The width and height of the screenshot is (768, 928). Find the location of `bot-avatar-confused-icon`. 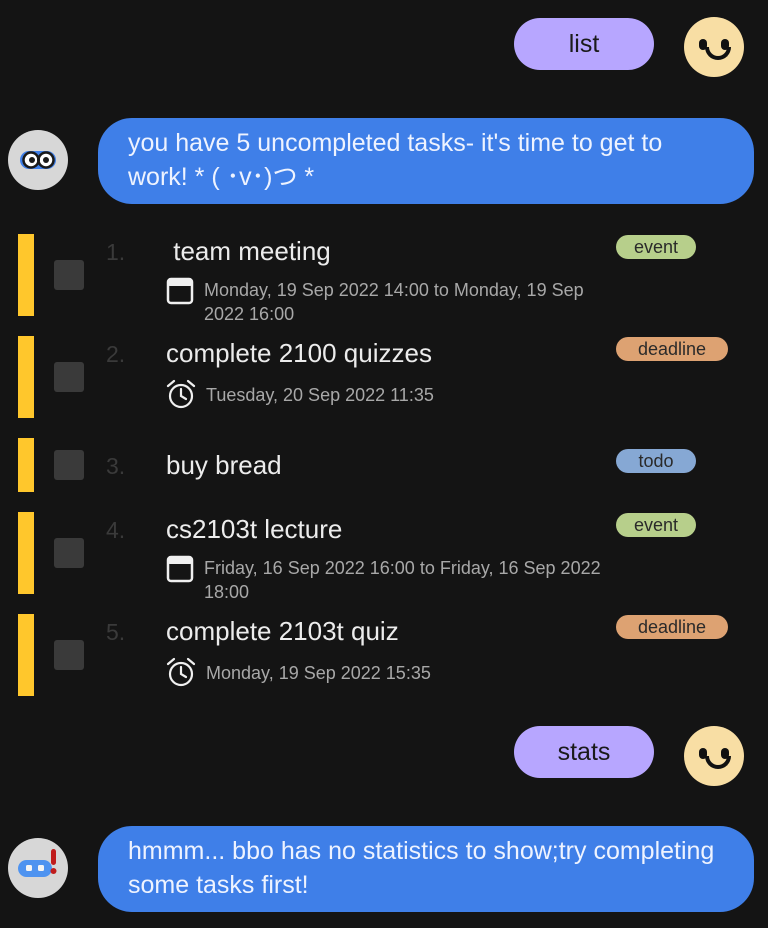

bot-avatar-confused-icon is located at coordinates (38, 868).